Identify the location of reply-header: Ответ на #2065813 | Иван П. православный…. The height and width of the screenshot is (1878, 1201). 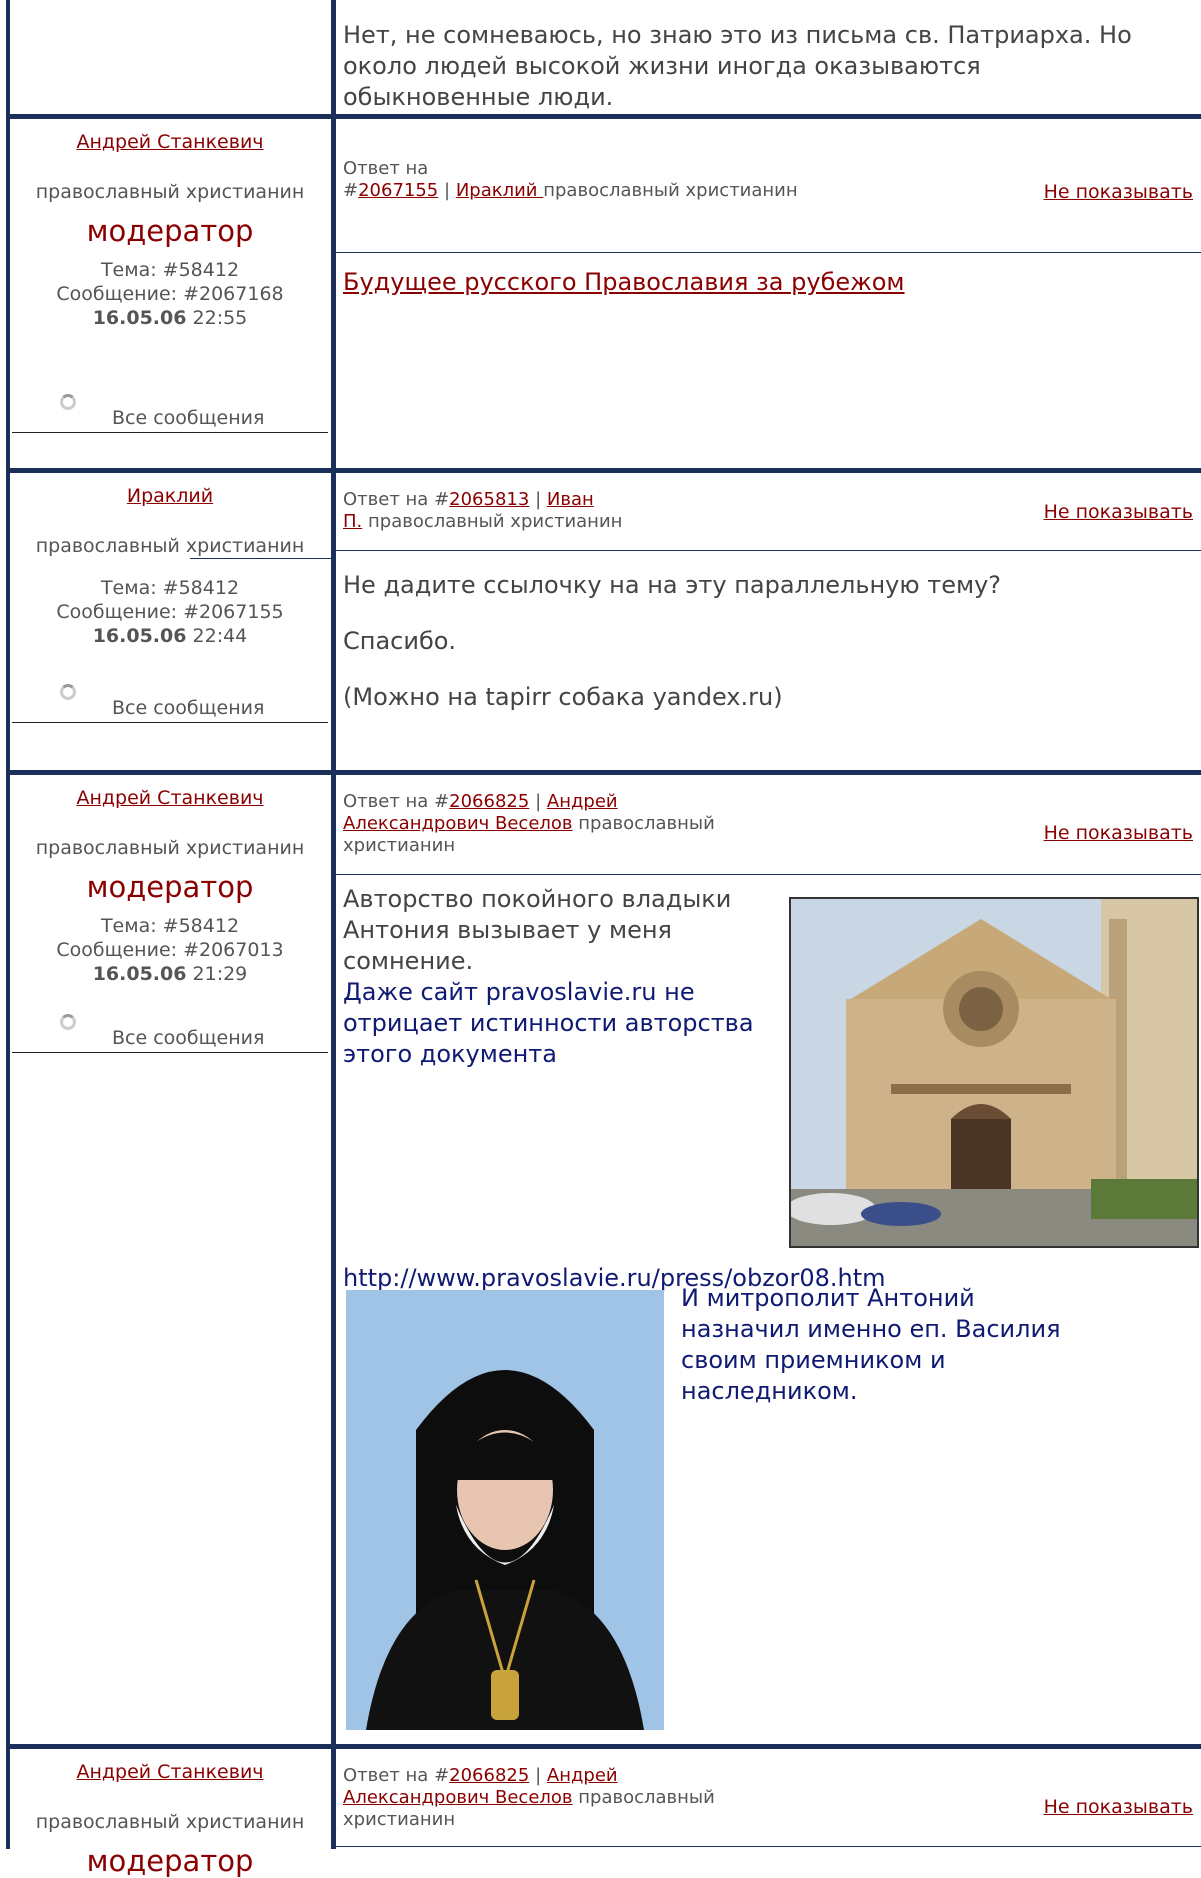
(603, 511).